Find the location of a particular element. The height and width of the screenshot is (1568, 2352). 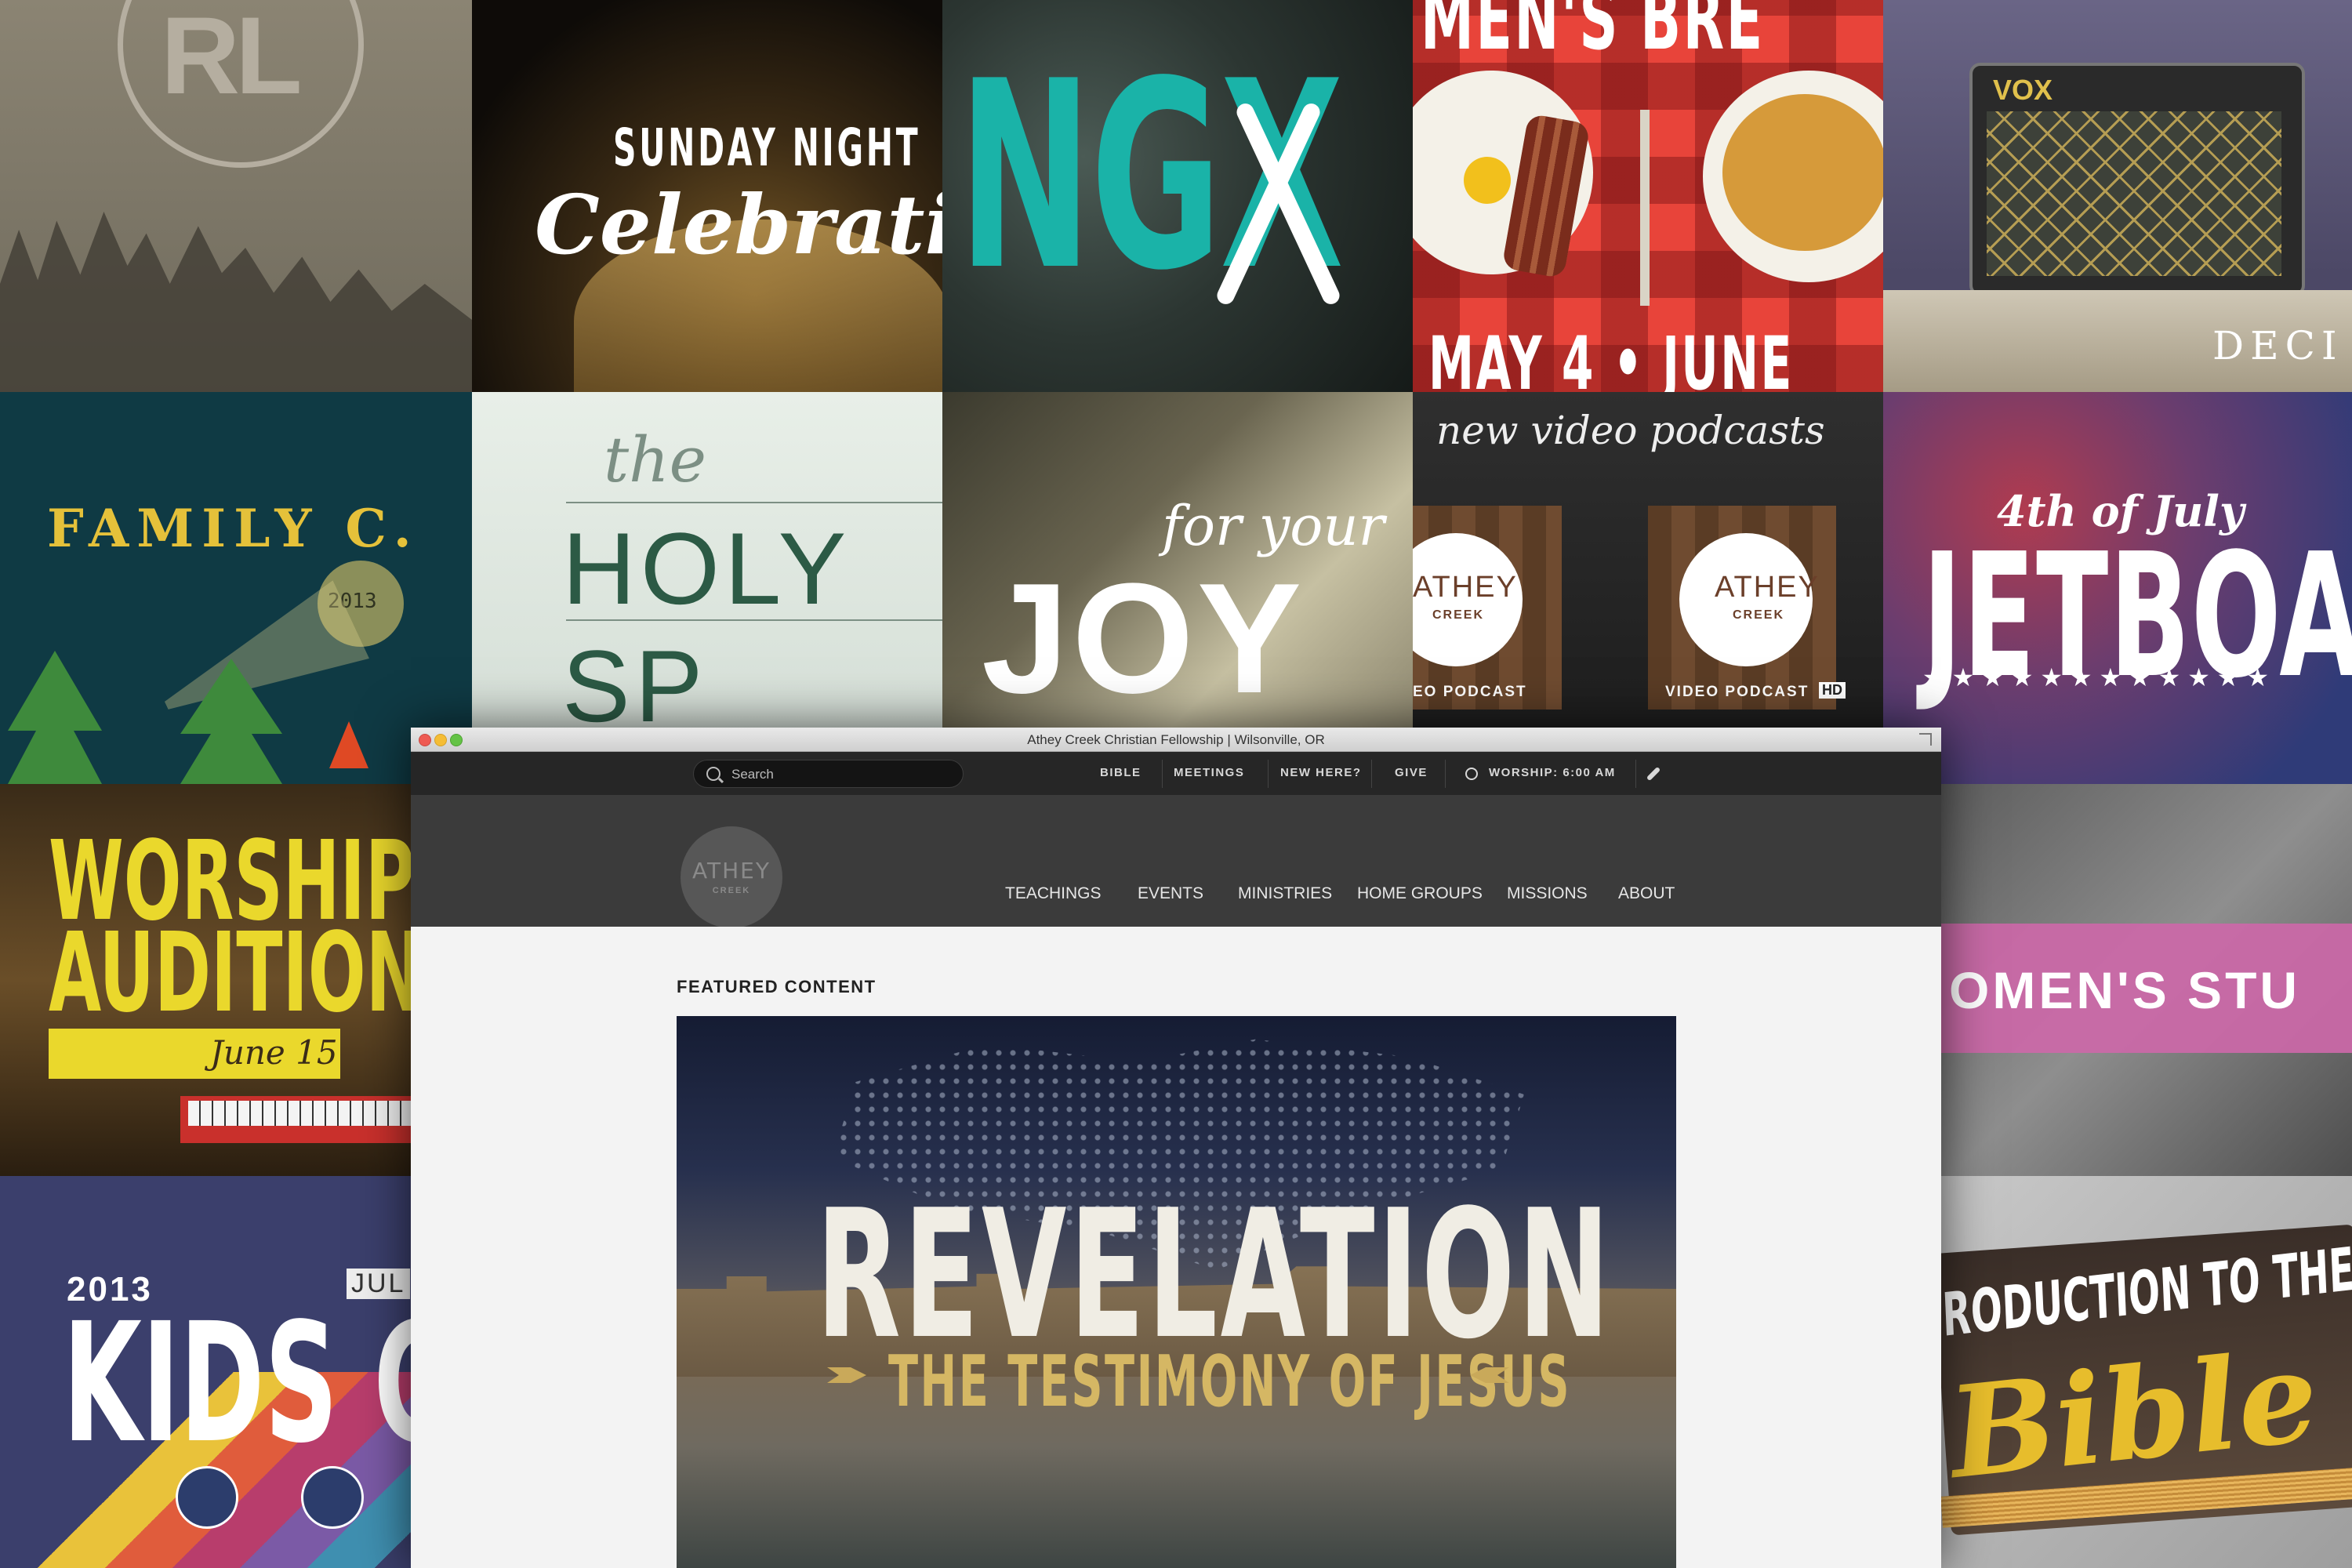

tile-mens-breakfast: MEN'S BRE MAY 4 • JUNE is located at coordinates (1648, 196).